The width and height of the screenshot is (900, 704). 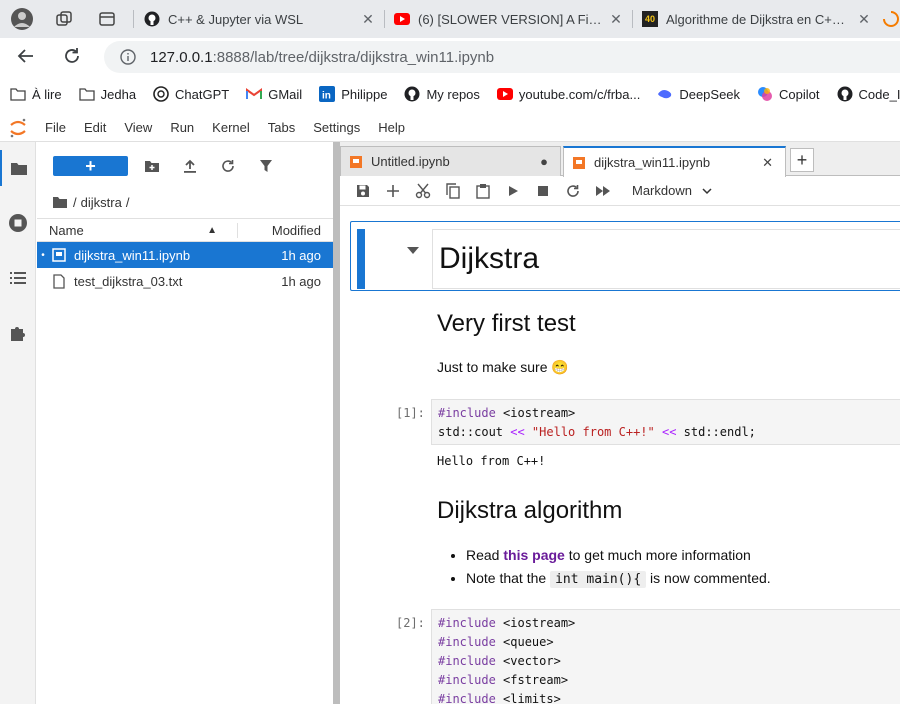 What do you see at coordinates (107, 19) in the screenshot?
I see `tab-actions-icon` at bounding box center [107, 19].